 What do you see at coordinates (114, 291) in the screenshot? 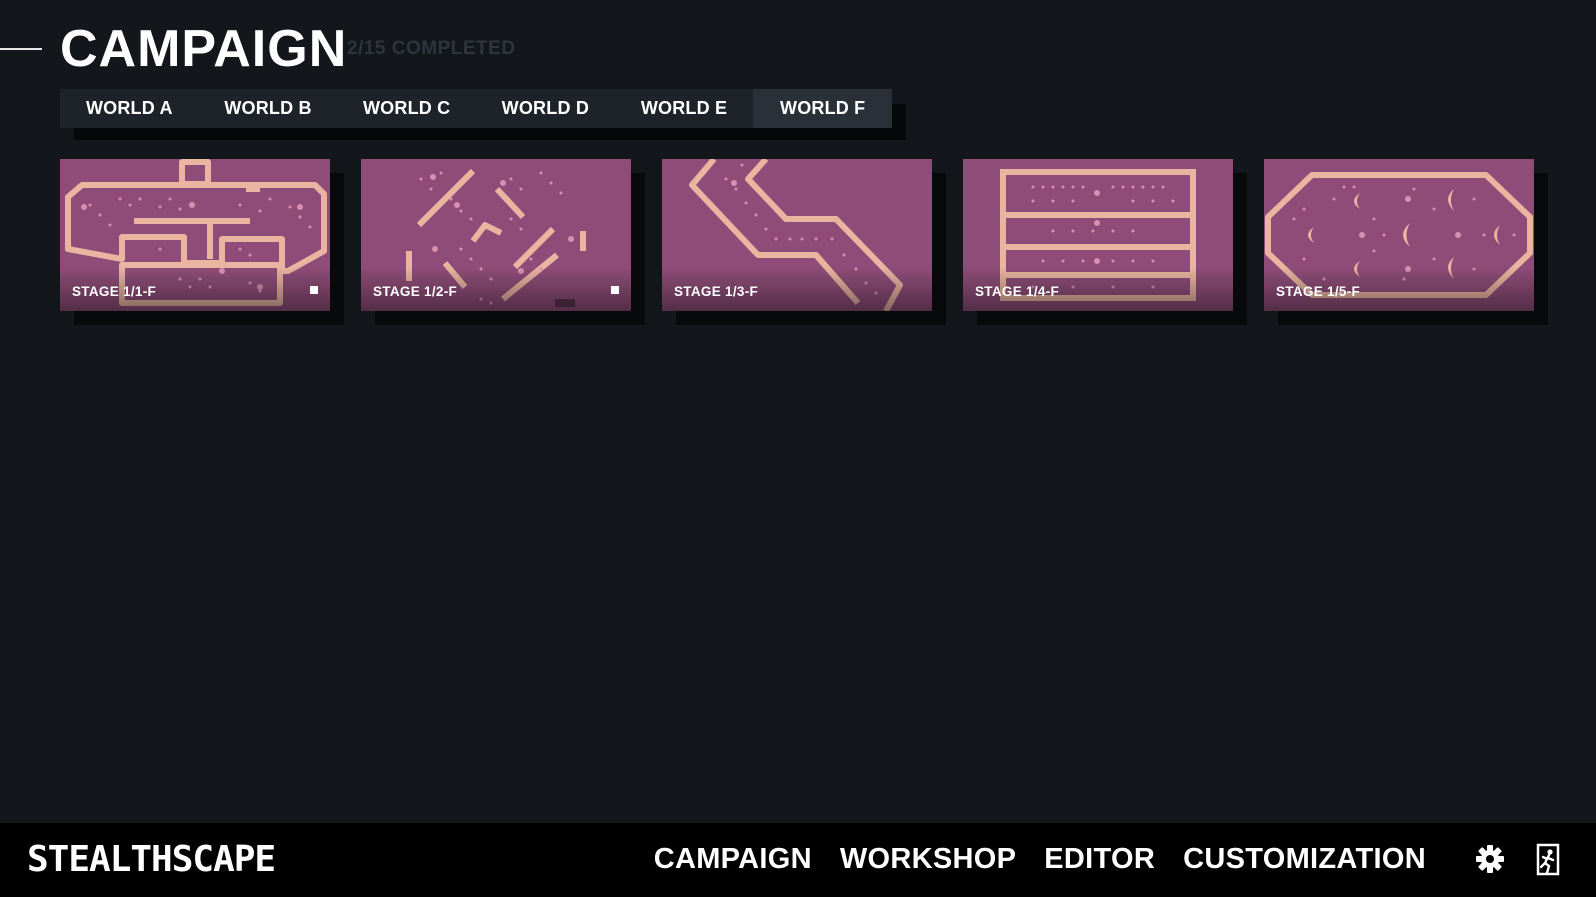
I see `stage-label: STAGE 1/1-F` at bounding box center [114, 291].